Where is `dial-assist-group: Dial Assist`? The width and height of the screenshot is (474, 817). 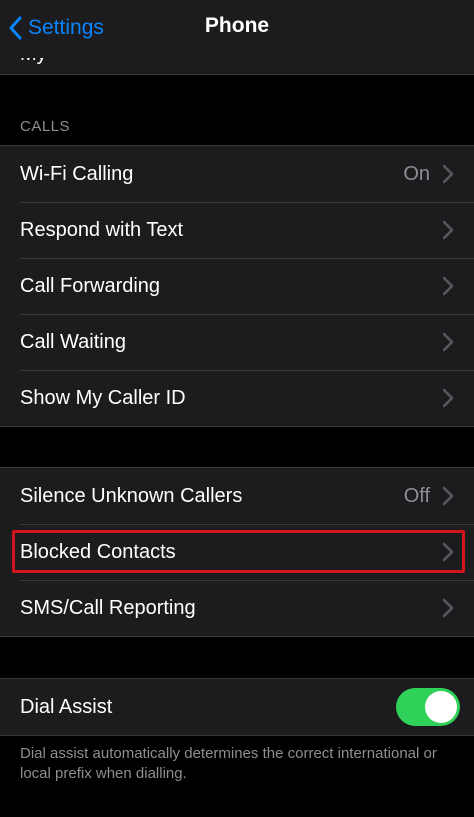 dial-assist-group: Dial Assist is located at coordinates (237, 707).